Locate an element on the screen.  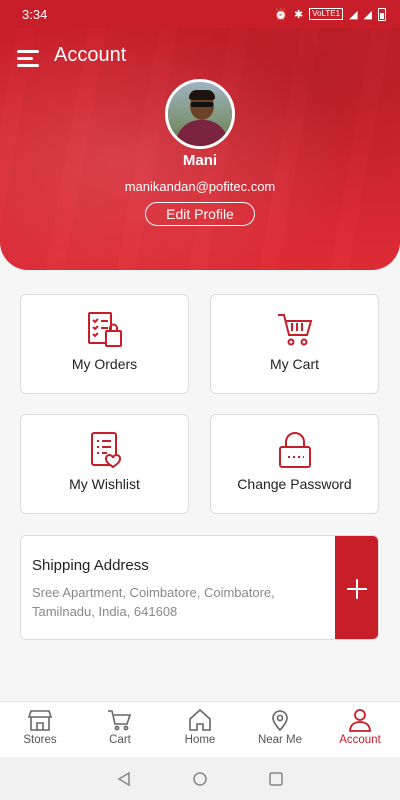
add-address-button is located at coordinates (356, 587).